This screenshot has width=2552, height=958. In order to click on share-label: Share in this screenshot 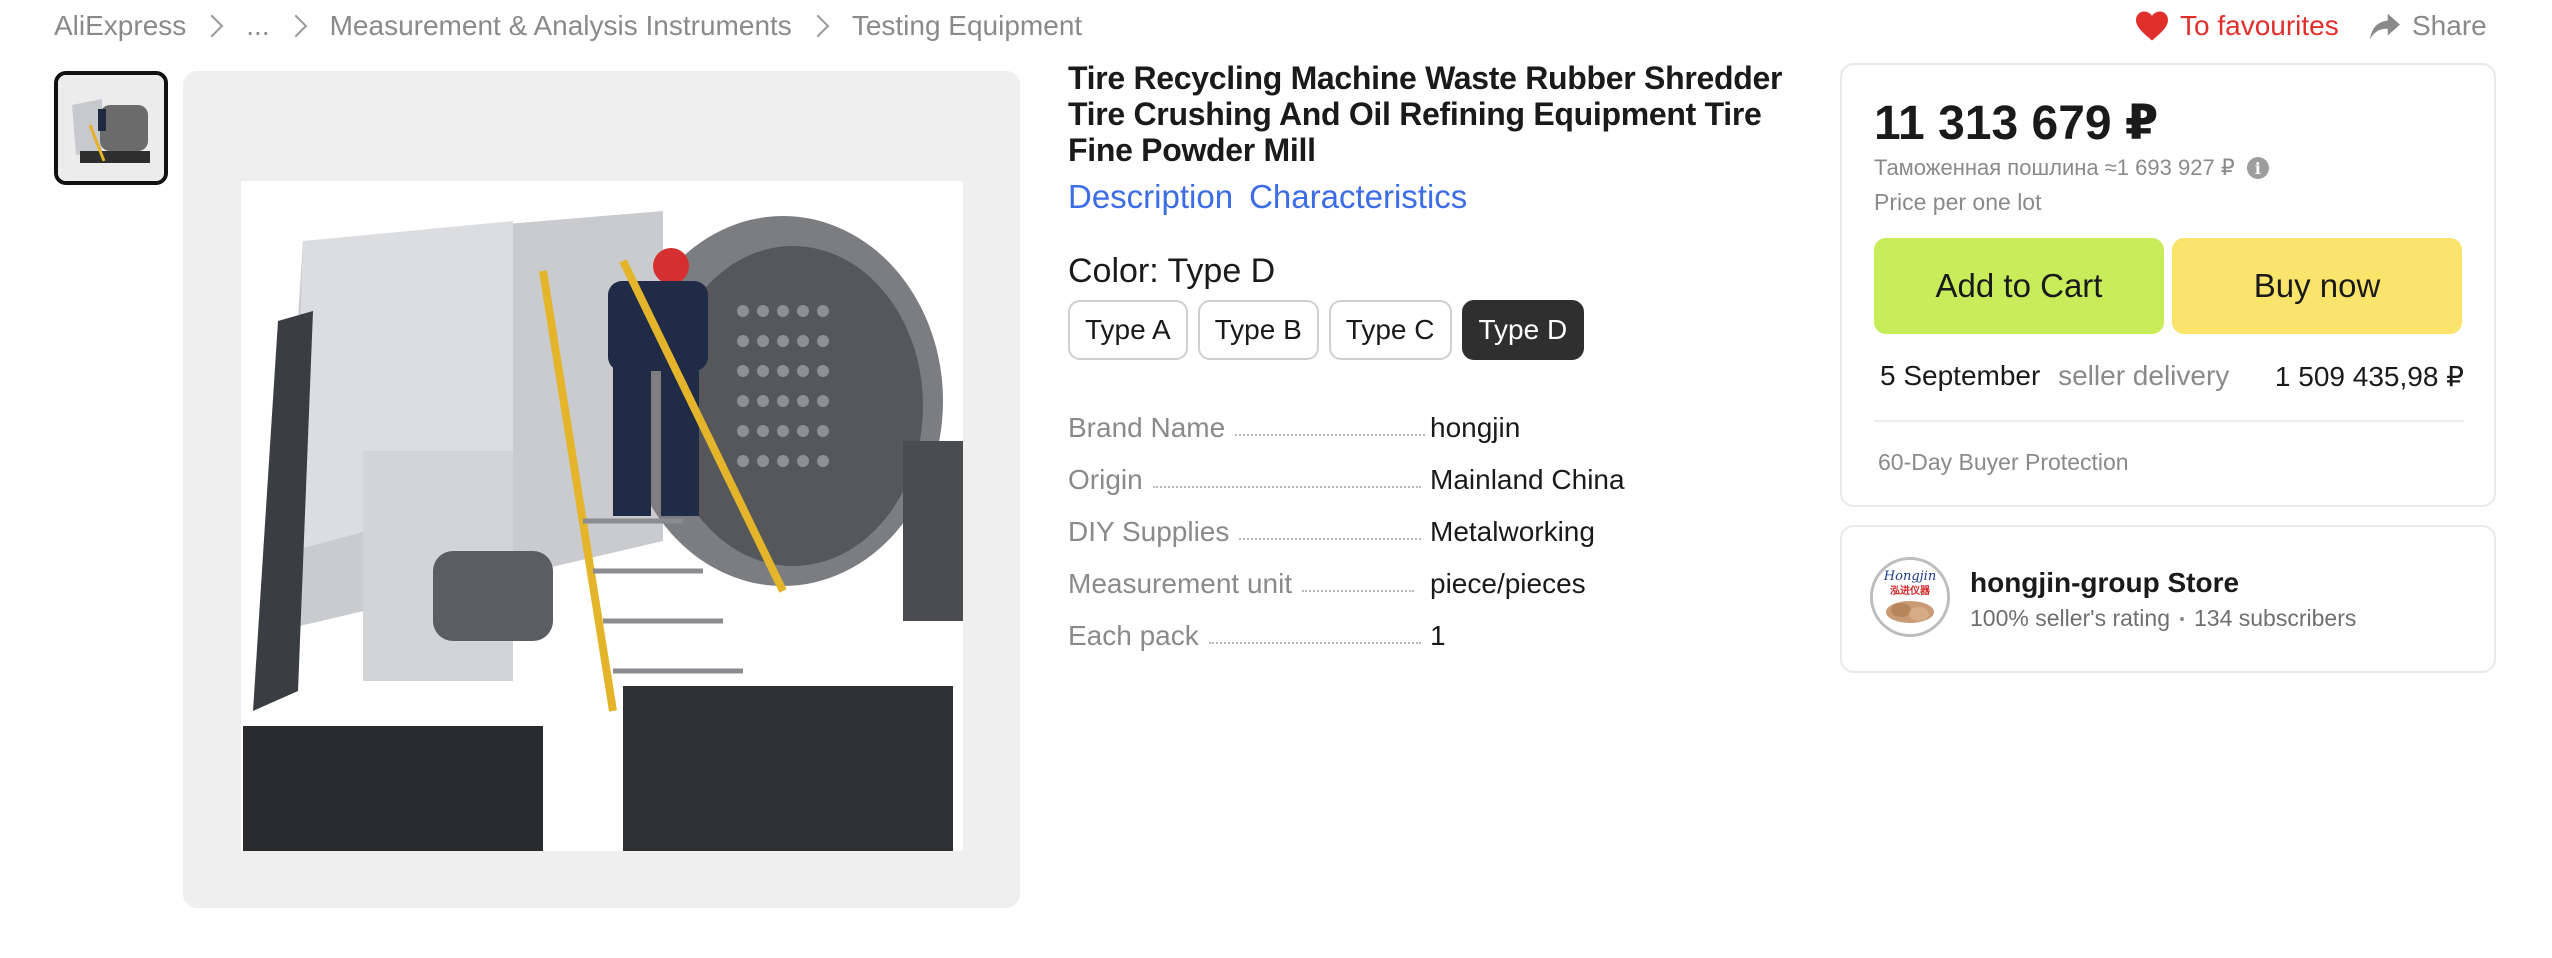, I will do `click(2449, 25)`.